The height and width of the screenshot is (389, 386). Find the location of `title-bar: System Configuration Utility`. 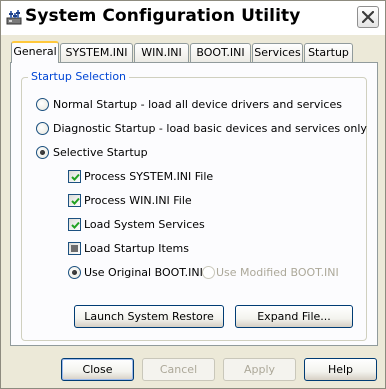

title-bar: System Configuration Utility is located at coordinates (193, 18).